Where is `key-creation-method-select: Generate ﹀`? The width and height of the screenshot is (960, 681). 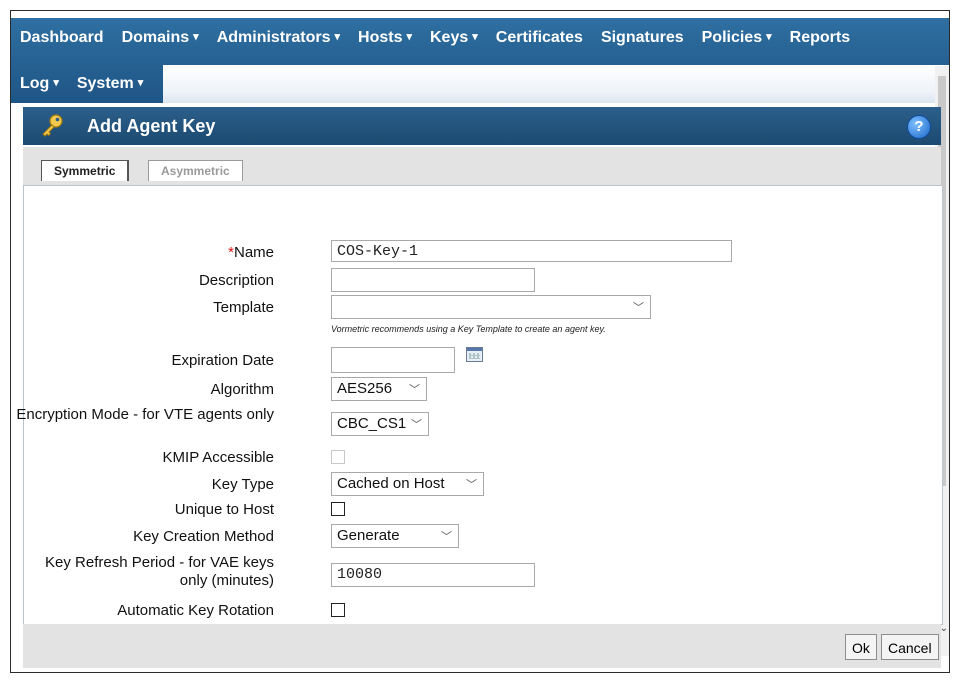
key-creation-method-select: Generate ﹀ is located at coordinates (395, 536).